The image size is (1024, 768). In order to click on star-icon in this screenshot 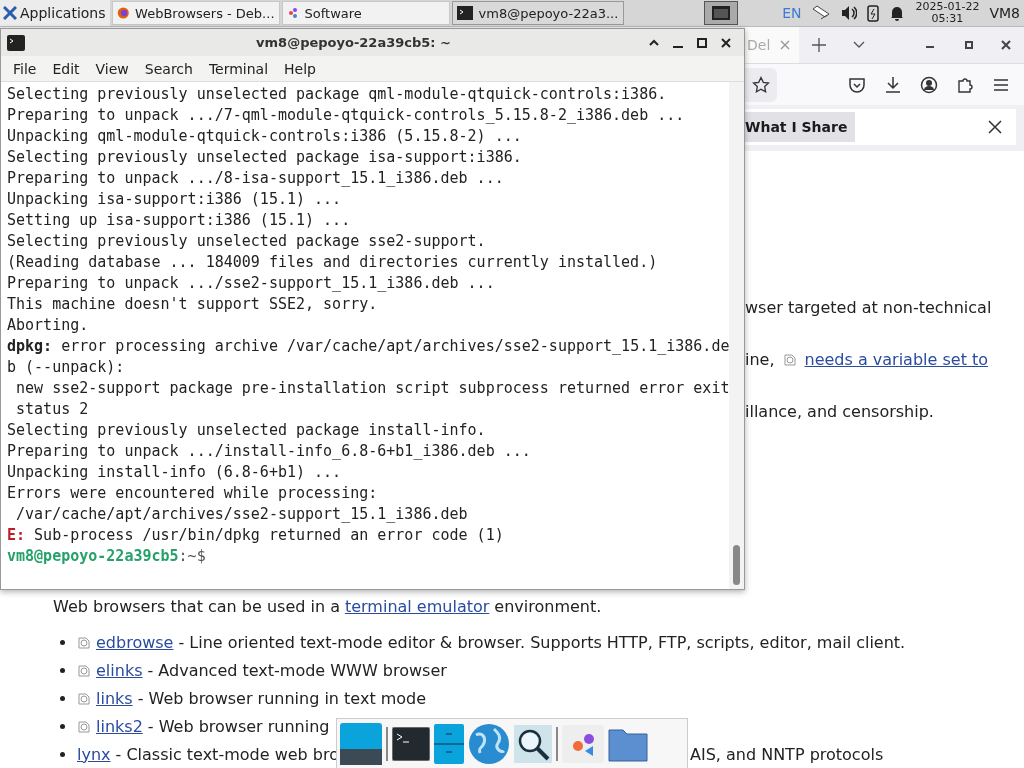, I will do `click(761, 84)`.